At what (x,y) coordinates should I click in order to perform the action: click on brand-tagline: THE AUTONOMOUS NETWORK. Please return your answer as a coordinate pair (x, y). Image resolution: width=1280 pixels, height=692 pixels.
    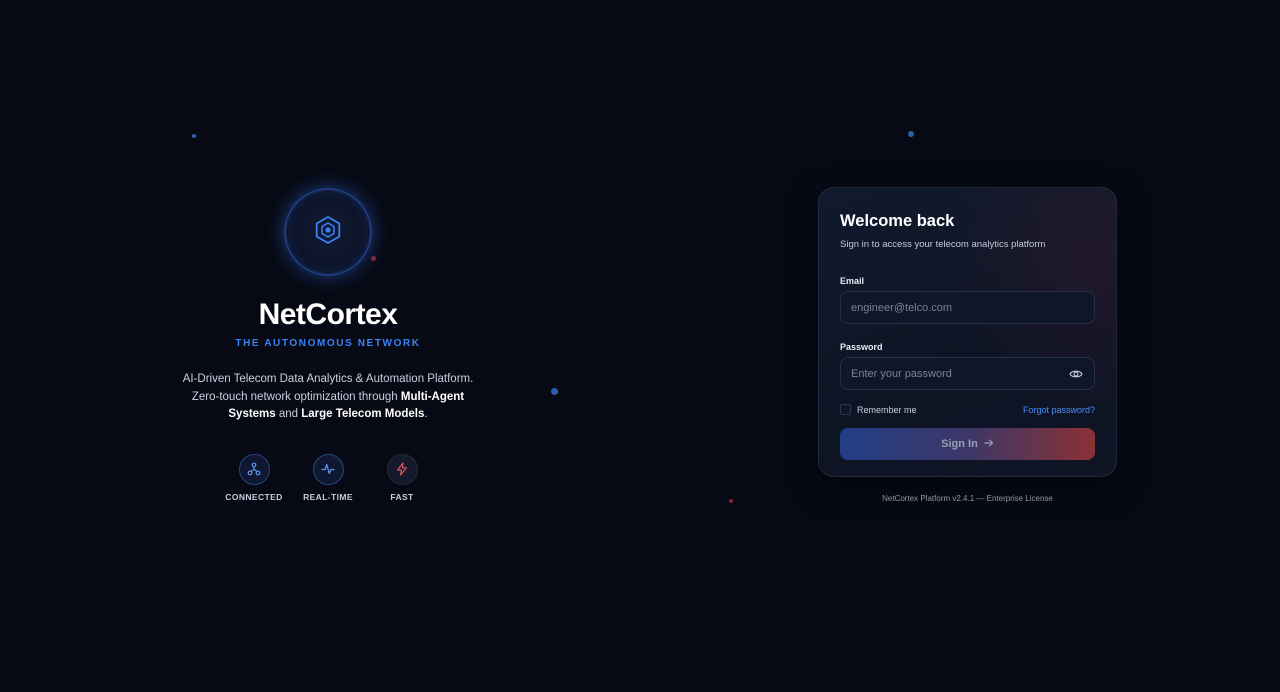
    Looking at the image, I should click on (328, 343).